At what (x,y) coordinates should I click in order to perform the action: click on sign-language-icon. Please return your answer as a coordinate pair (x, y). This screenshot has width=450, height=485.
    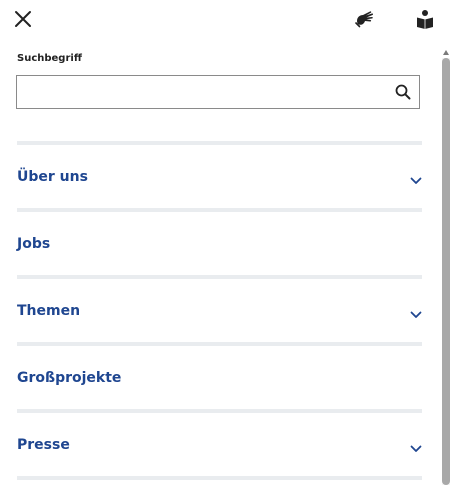
    Looking at the image, I should click on (364, 19).